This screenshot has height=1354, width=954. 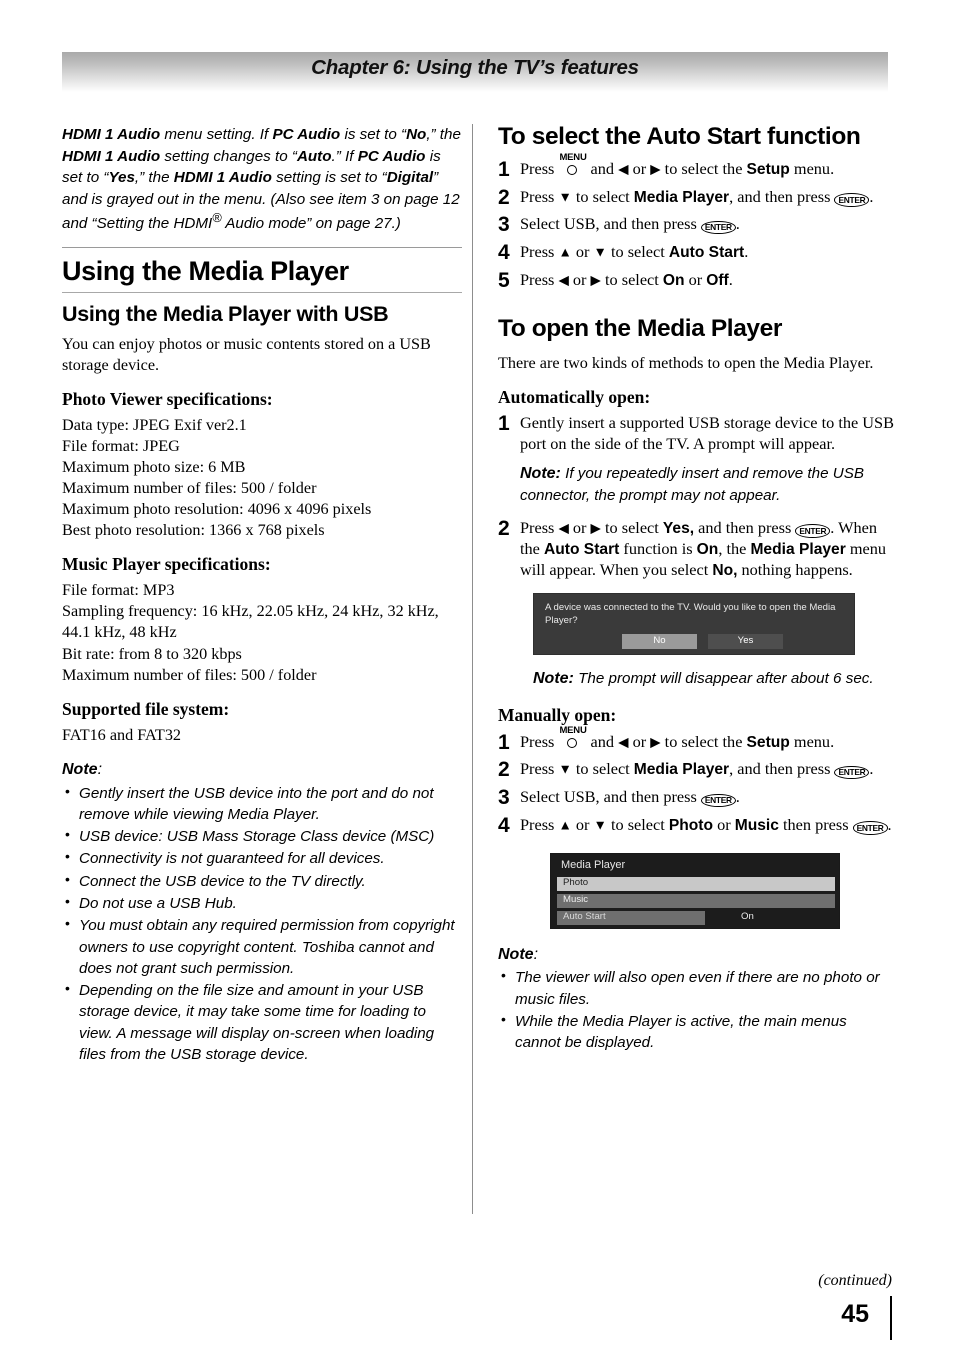 I want to click on media-player-row-label: Photo, so click(x=576, y=883).